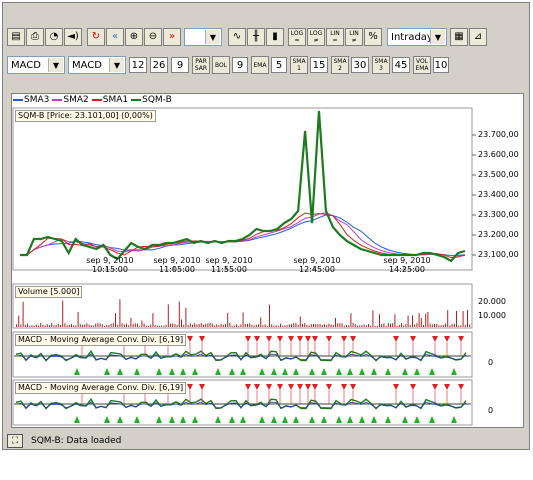 The width and height of the screenshot is (533, 480). What do you see at coordinates (417, 37) in the screenshot?
I see `period-select: Intraday ▼` at bounding box center [417, 37].